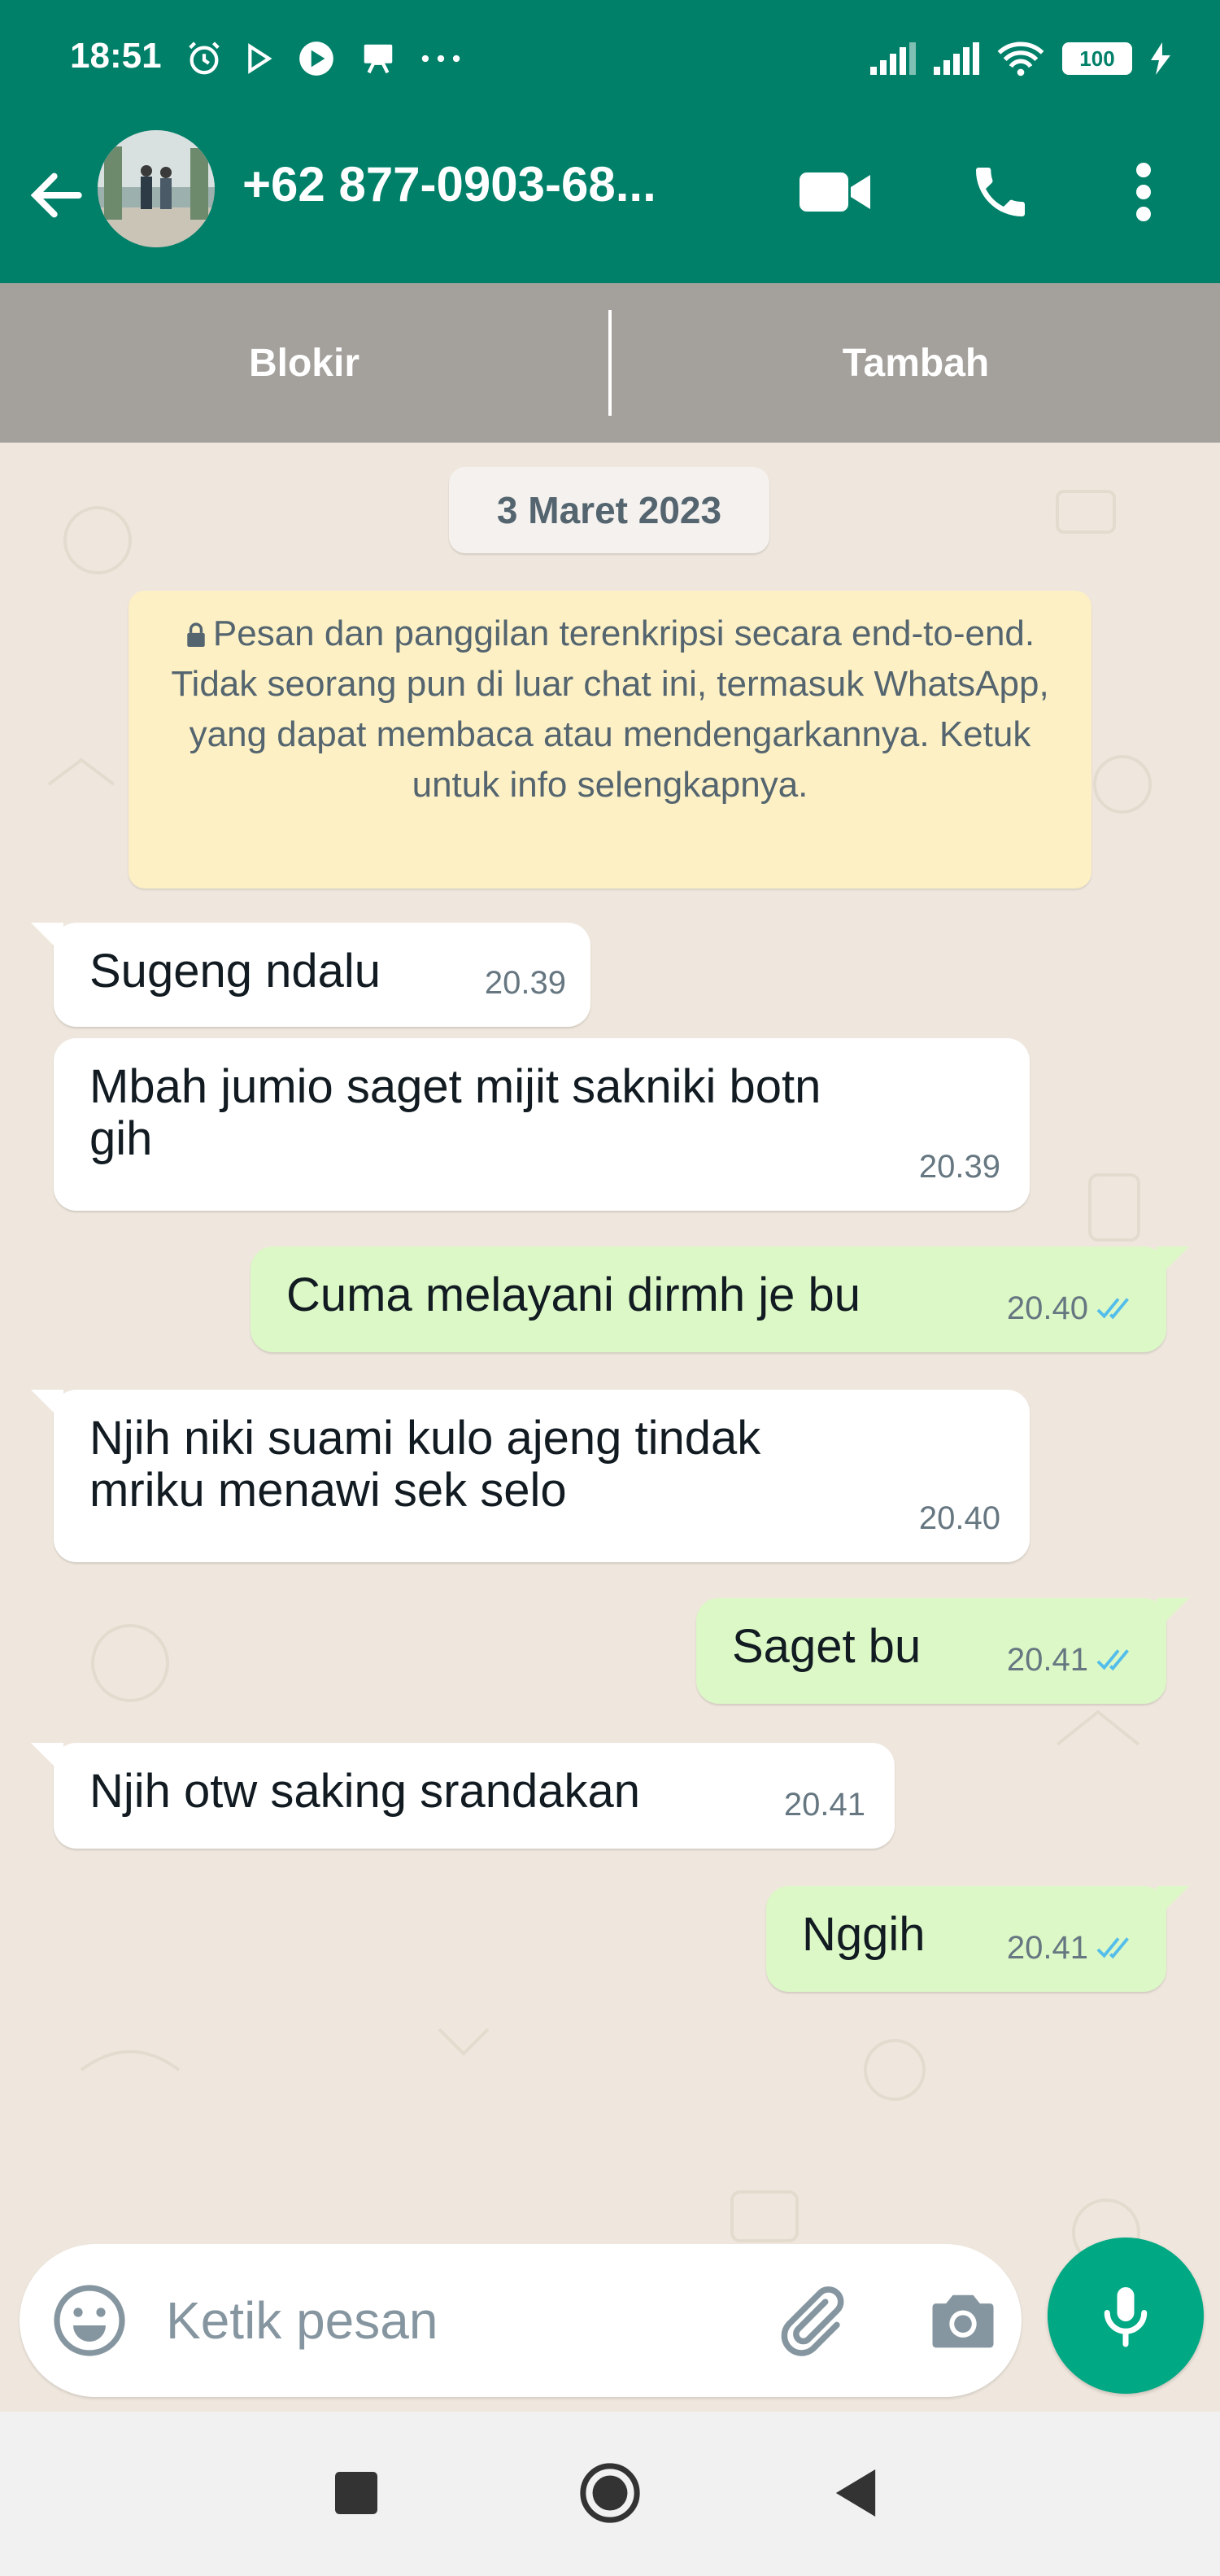 This screenshot has width=1220, height=2576. Describe the element at coordinates (440, 59) in the screenshot. I see `more-dots-icon` at that location.